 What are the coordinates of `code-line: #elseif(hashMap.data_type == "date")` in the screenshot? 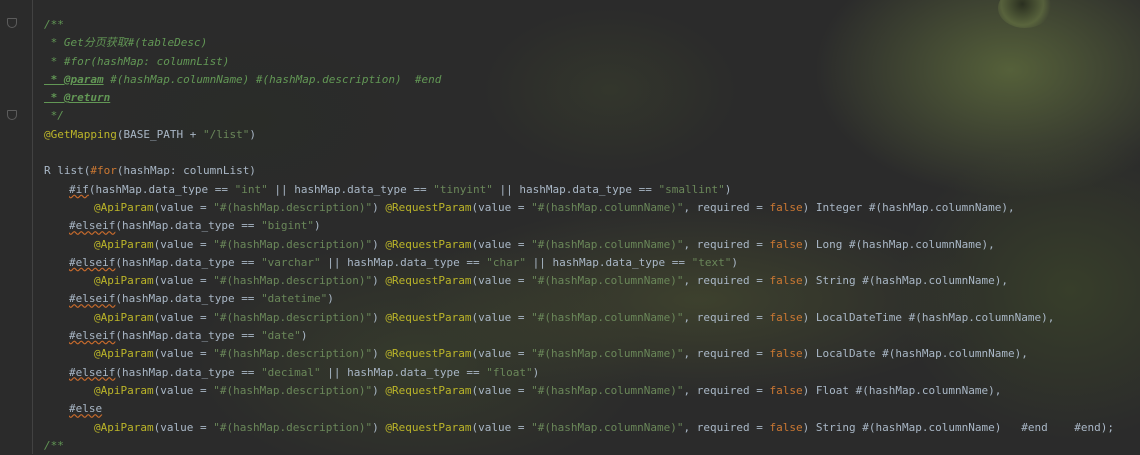 It's located at (188, 336).